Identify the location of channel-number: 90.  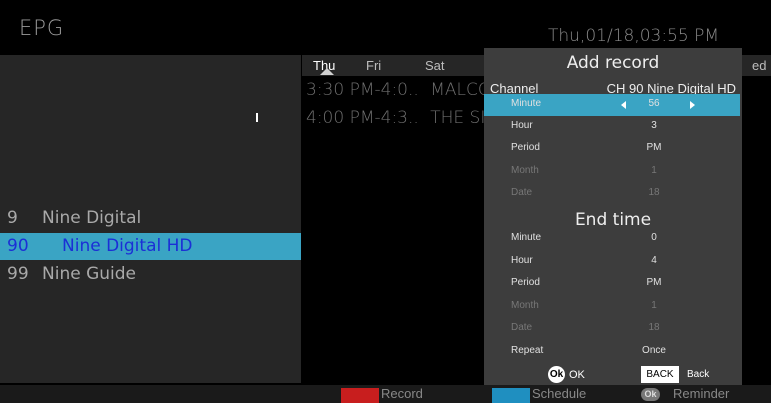
(18, 246).